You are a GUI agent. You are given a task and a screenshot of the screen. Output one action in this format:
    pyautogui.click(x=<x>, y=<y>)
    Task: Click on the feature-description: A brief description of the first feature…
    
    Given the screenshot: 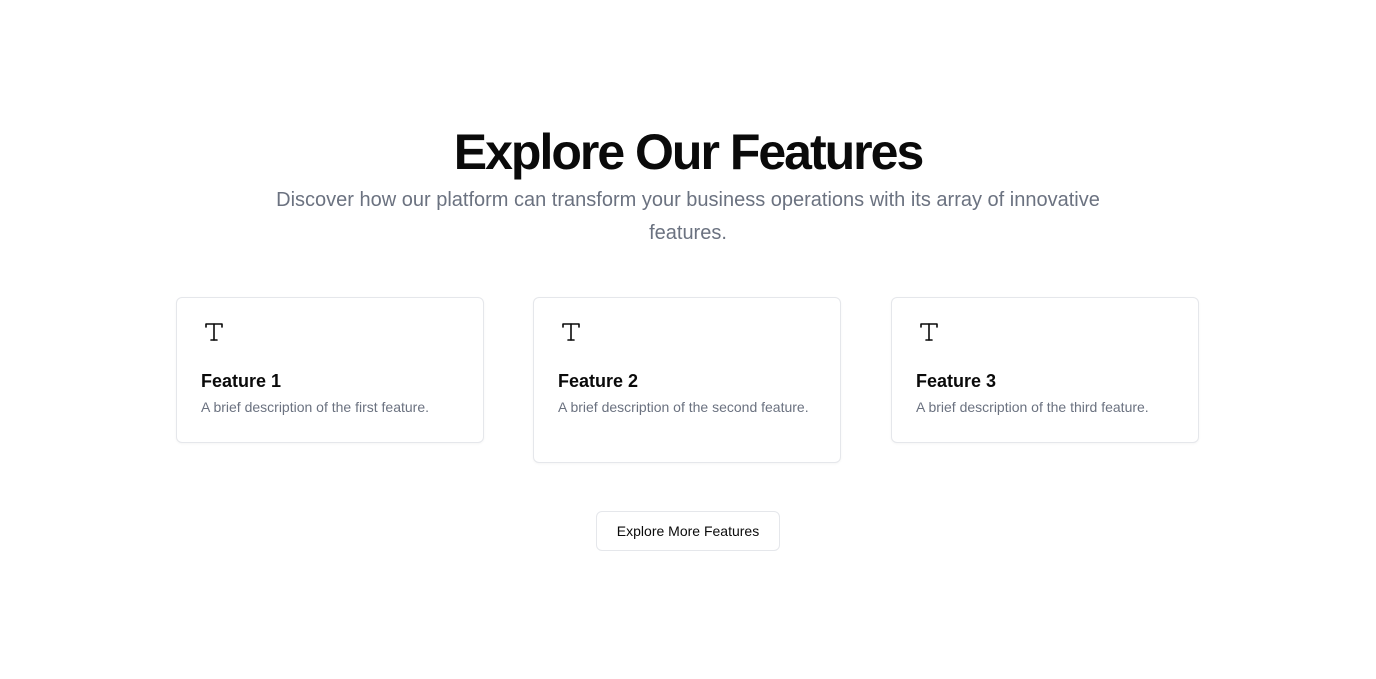 What is the action you would take?
    pyautogui.click(x=315, y=407)
    